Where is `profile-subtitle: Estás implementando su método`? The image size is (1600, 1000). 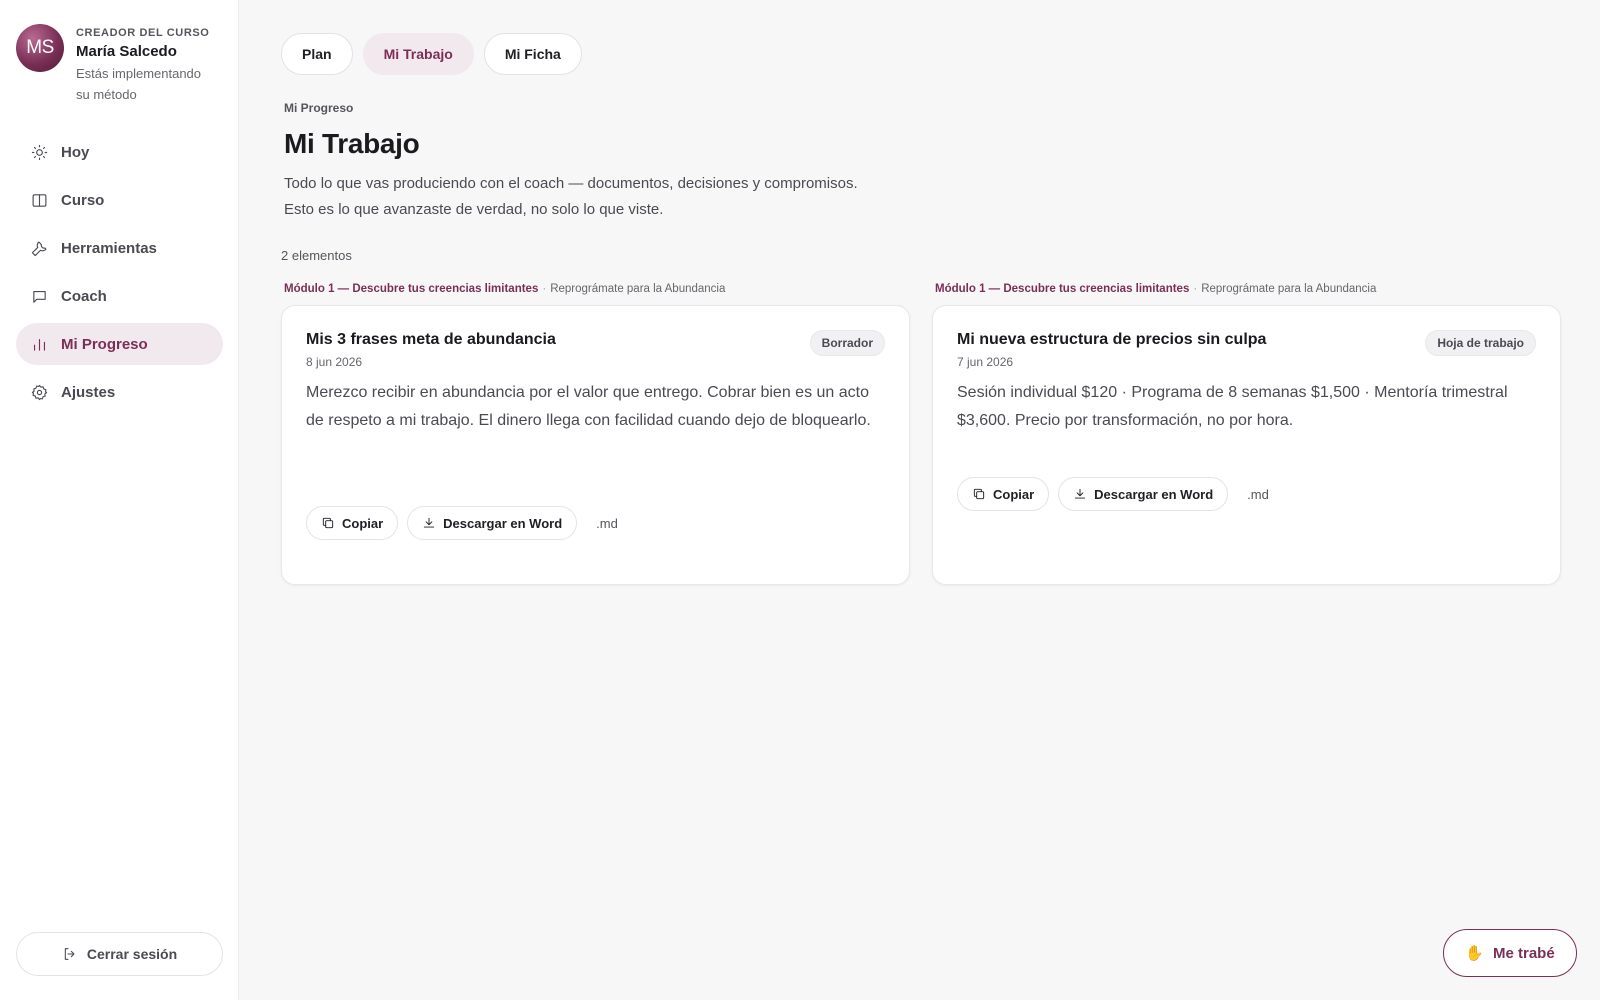 profile-subtitle: Estás implementando su método is located at coordinates (139, 84).